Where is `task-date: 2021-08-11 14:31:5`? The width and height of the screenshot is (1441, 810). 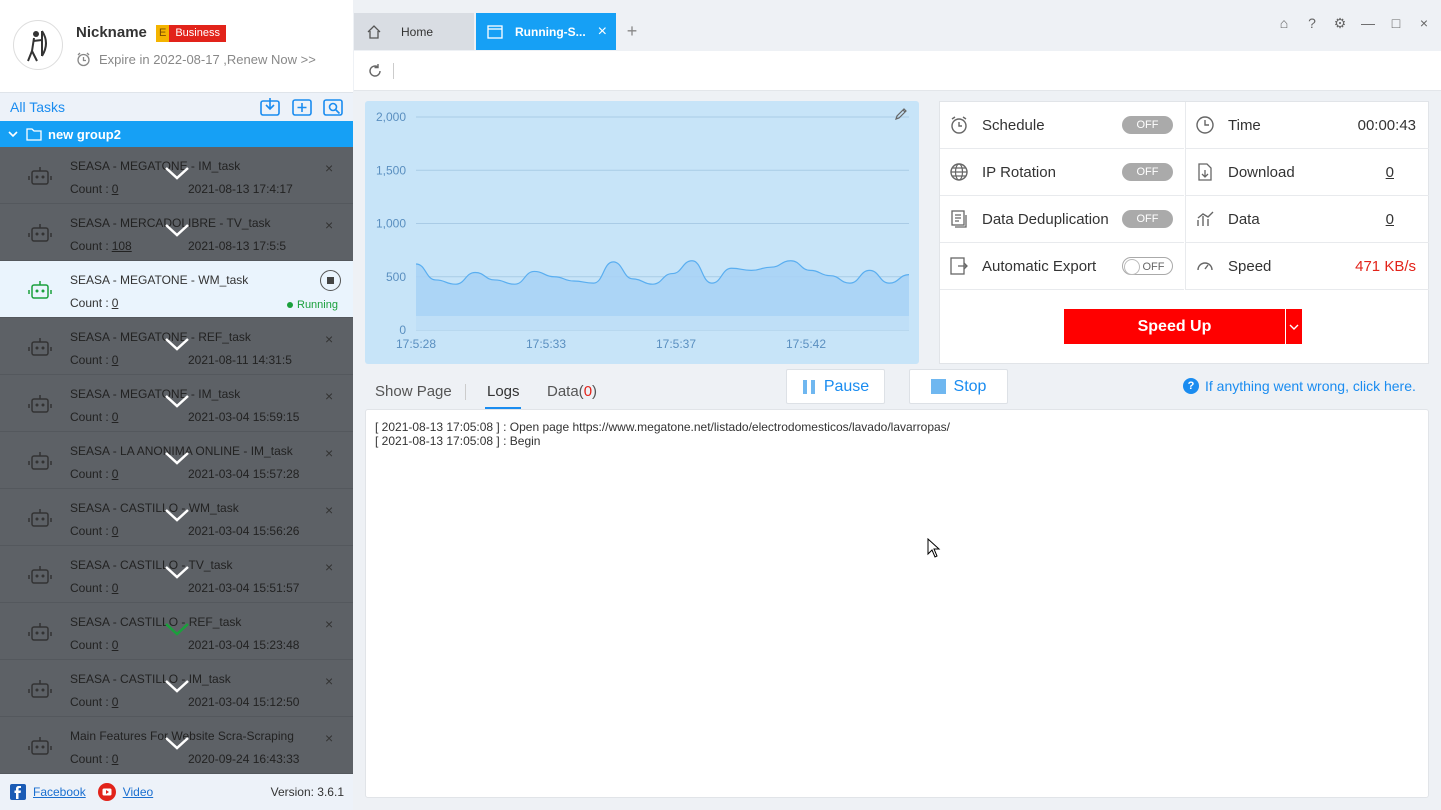
task-date: 2021-08-11 14:31:5 is located at coordinates (240, 360).